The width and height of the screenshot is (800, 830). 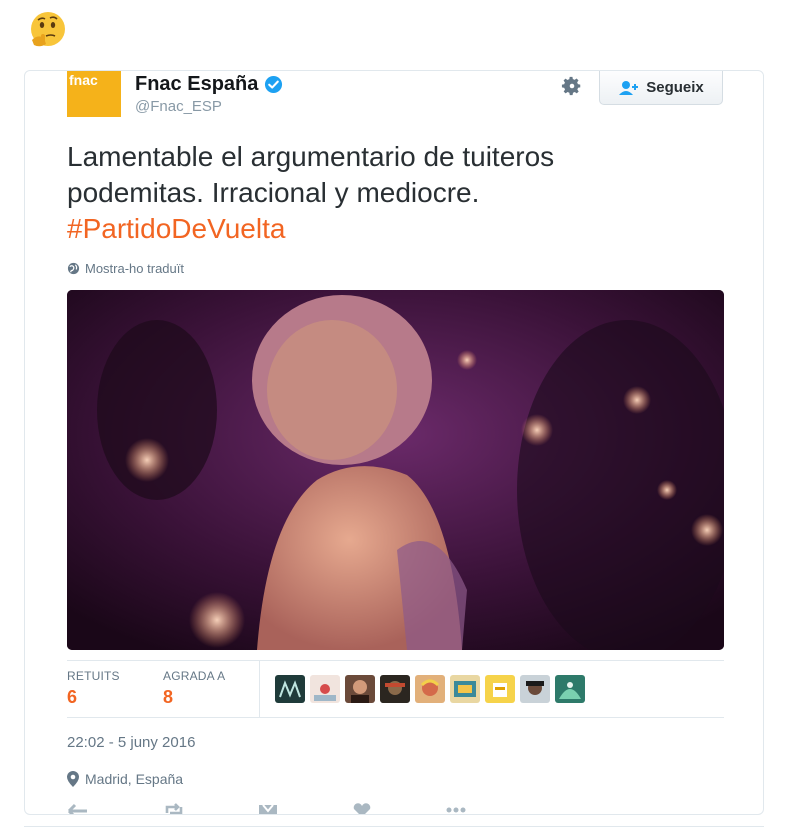 What do you see at coordinates (194, 676) in the screenshot?
I see `likes-label: AGRADA A` at bounding box center [194, 676].